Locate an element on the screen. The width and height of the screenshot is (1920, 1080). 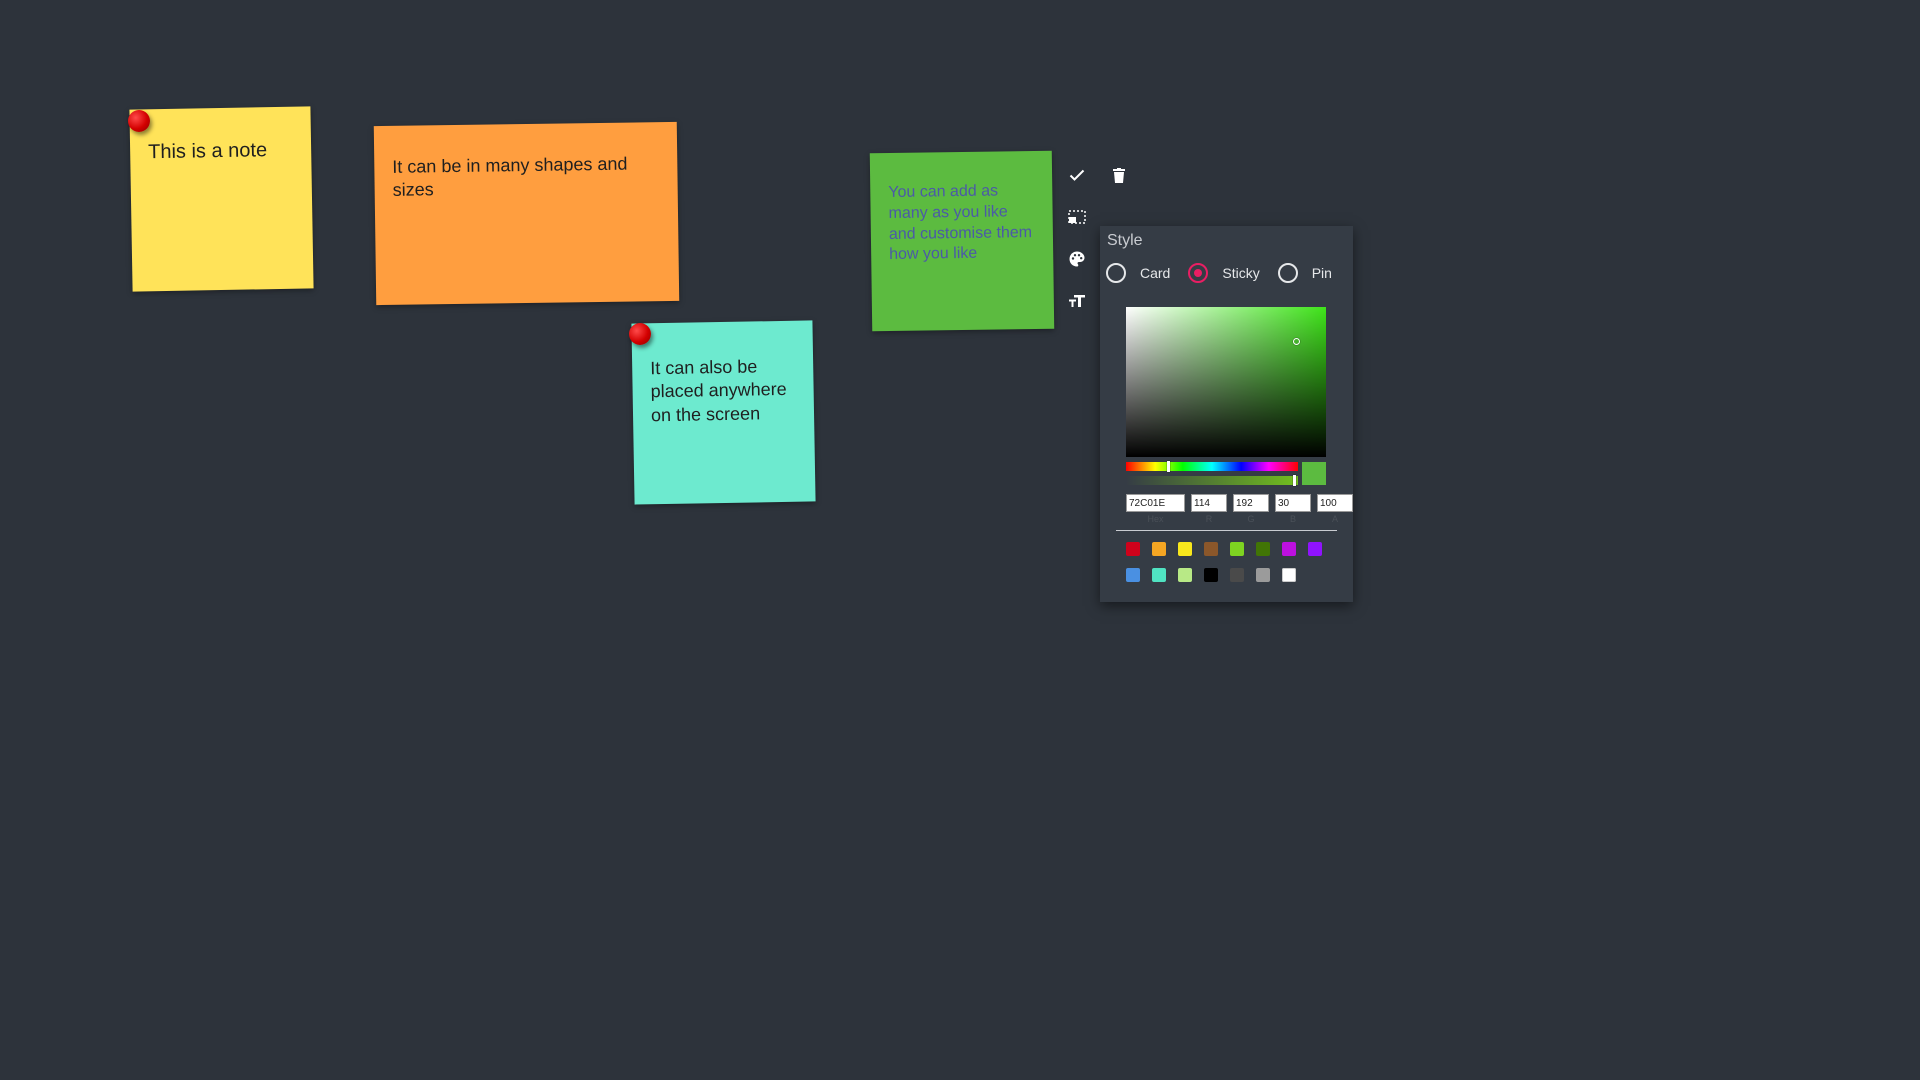
text-size-icon is located at coordinates (1077, 301).